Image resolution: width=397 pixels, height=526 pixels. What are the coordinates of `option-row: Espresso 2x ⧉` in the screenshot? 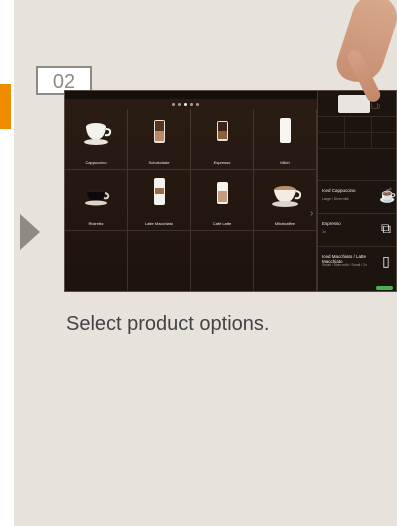 It's located at (357, 229).